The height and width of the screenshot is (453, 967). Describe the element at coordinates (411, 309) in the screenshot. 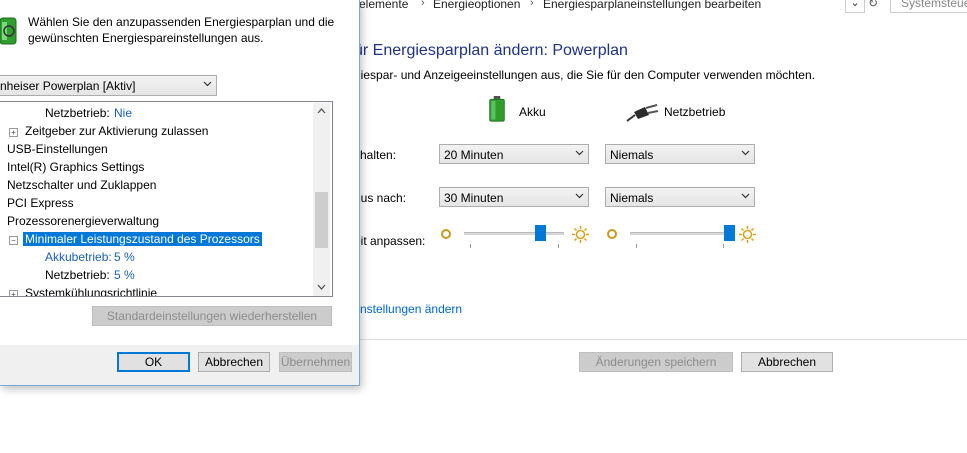

I see `advanced-settings-link: nstellungen ändern` at that location.